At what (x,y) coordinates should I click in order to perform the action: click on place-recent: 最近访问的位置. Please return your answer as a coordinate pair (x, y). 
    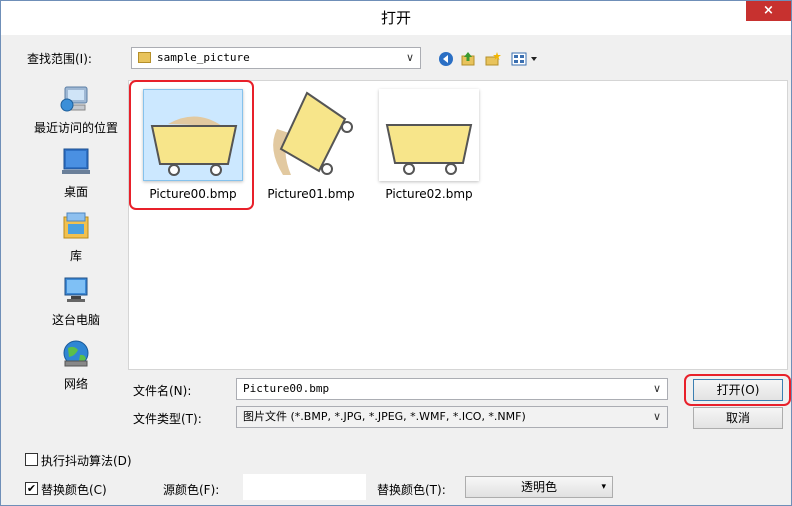
    Looking at the image, I should click on (76, 109).